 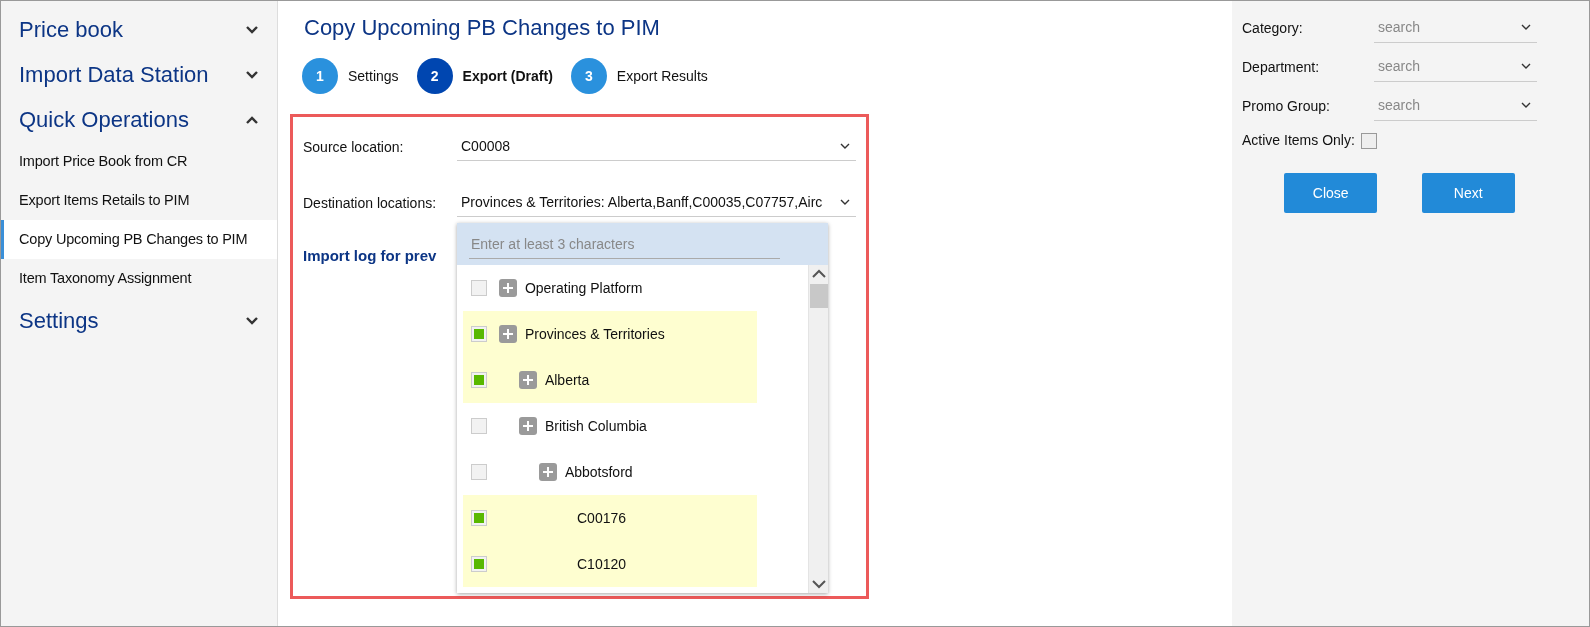 What do you see at coordinates (139, 200) in the screenshot?
I see `sidebar-item: Export Items Retails to PIM` at bounding box center [139, 200].